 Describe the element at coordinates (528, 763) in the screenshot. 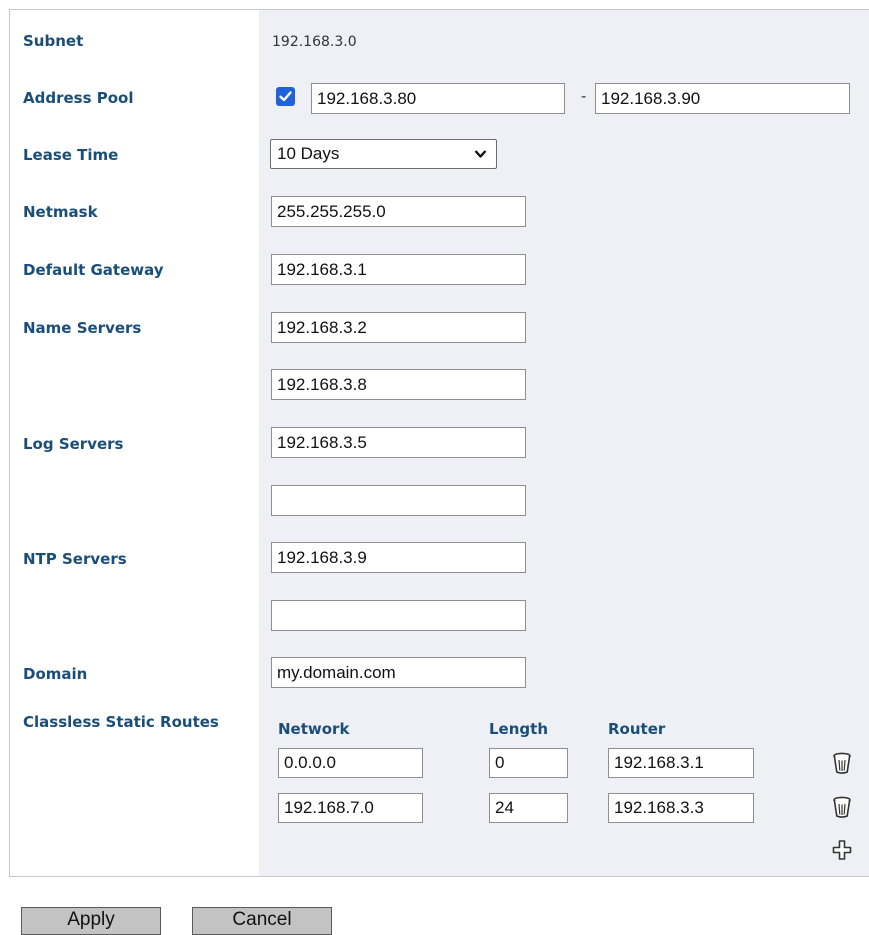

I see `route-1-length-input` at that location.